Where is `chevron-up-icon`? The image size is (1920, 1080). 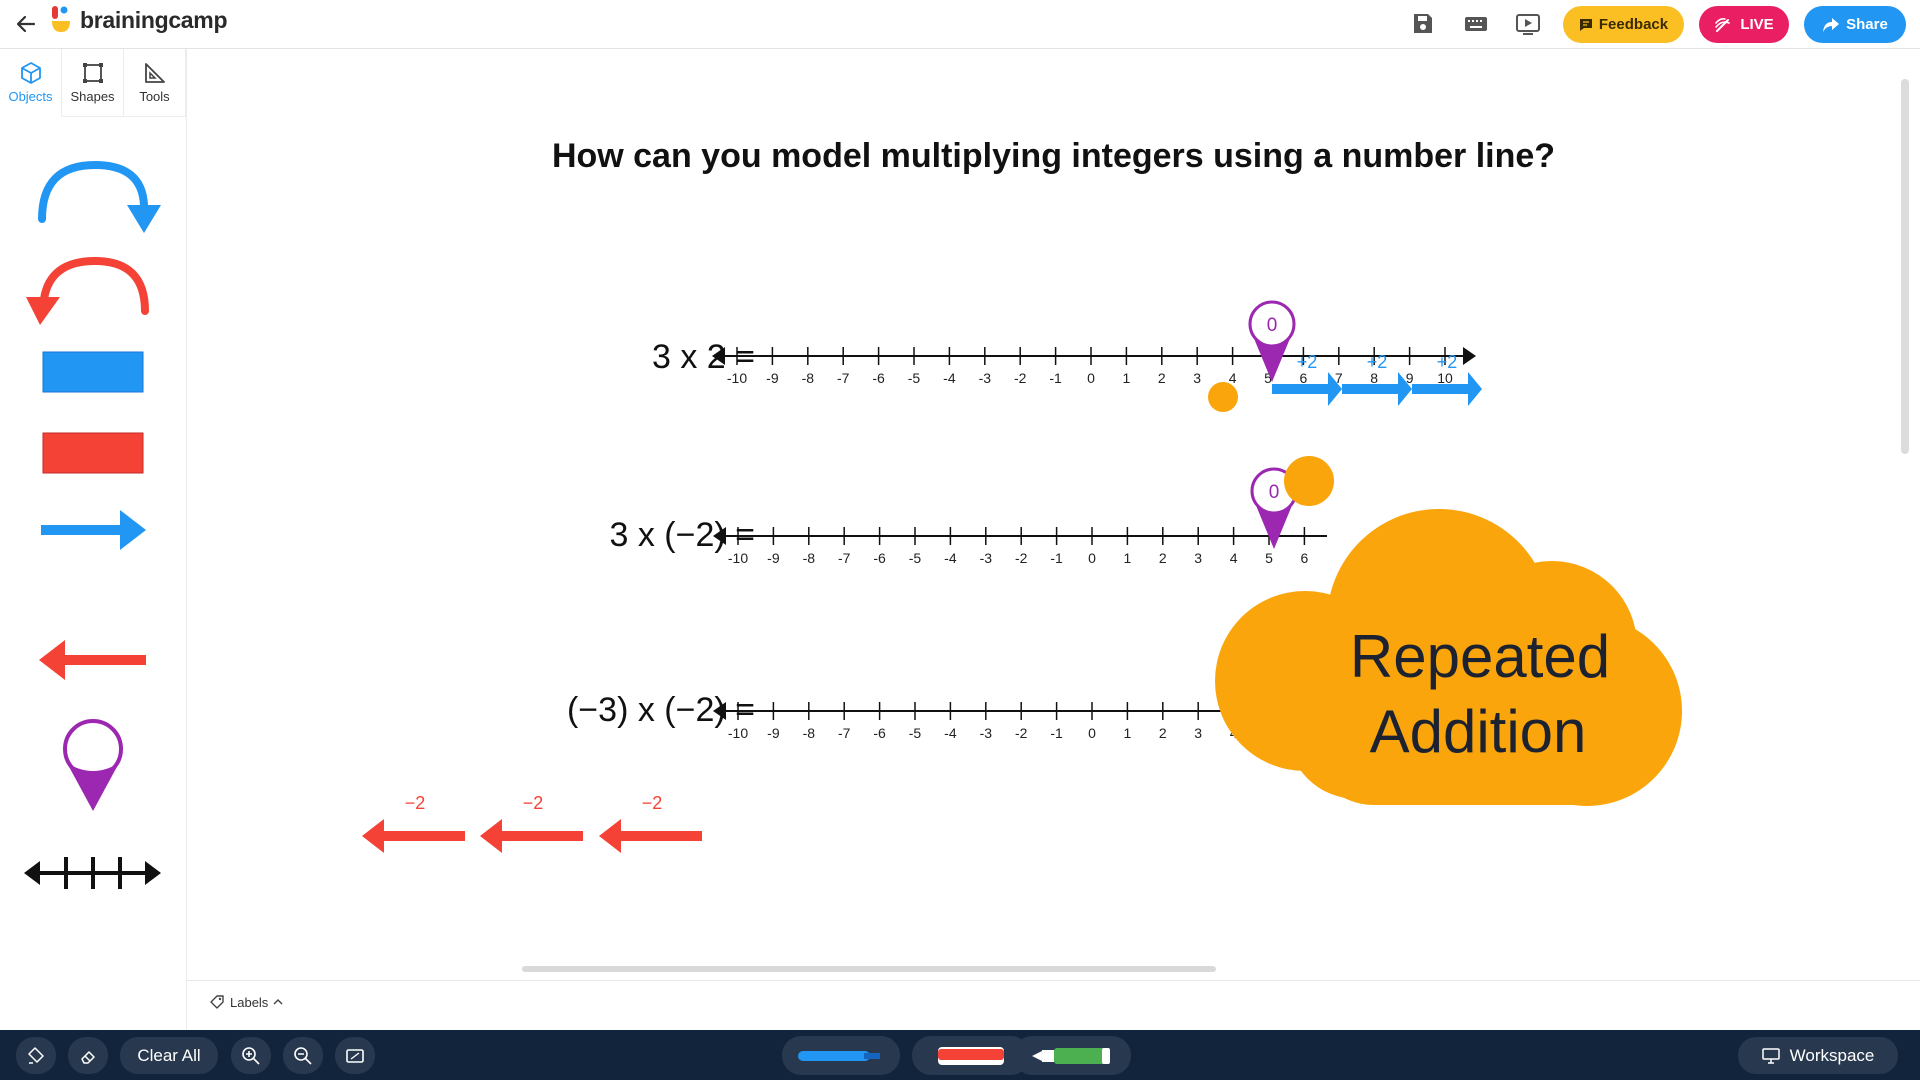
chevron-up-icon is located at coordinates (278, 1002).